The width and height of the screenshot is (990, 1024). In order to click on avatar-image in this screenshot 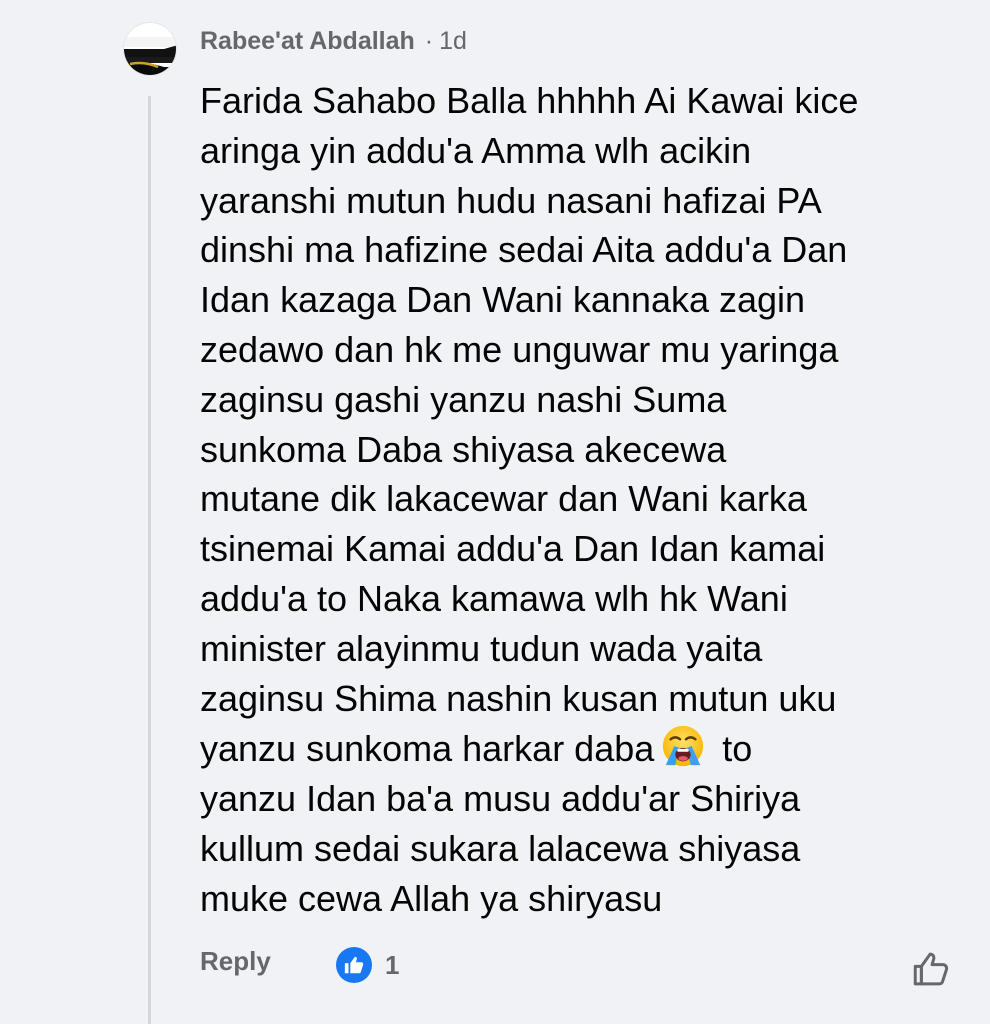, I will do `click(150, 49)`.